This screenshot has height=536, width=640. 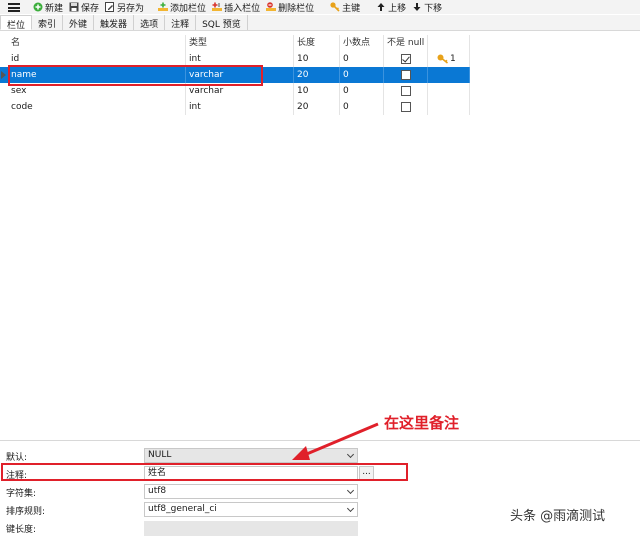 I want to click on save-button: 保存, so click(x=84, y=7).